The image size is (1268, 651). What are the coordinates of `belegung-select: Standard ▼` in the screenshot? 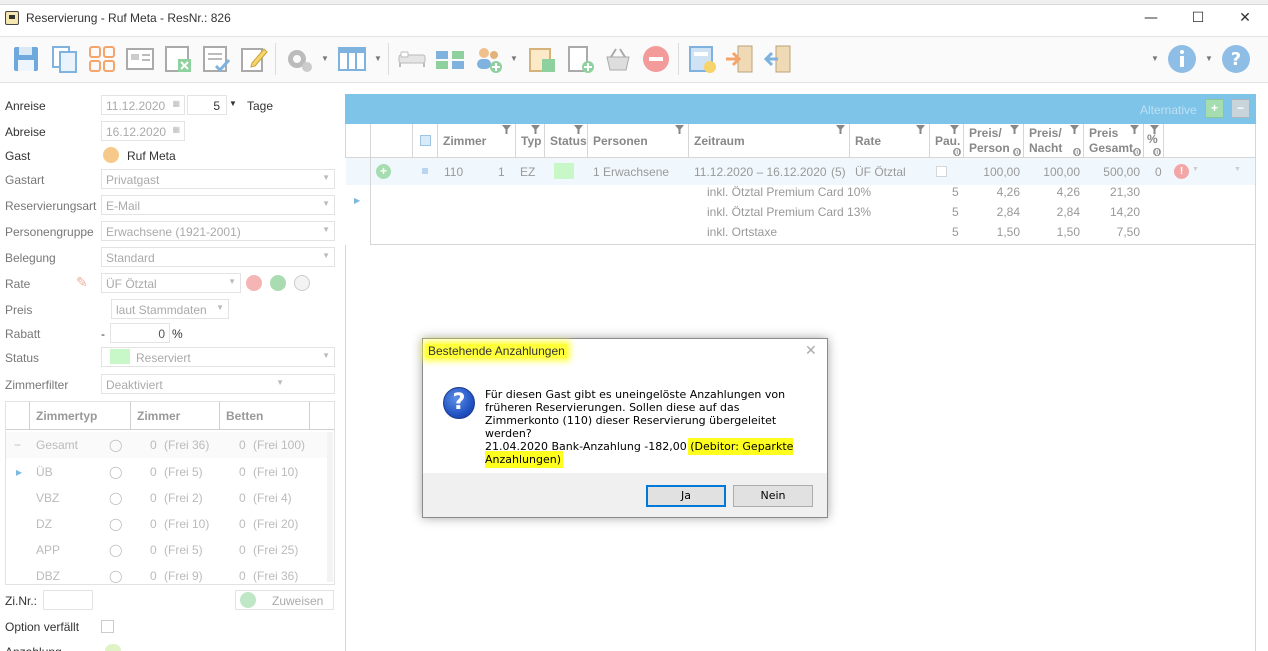 It's located at (218, 257).